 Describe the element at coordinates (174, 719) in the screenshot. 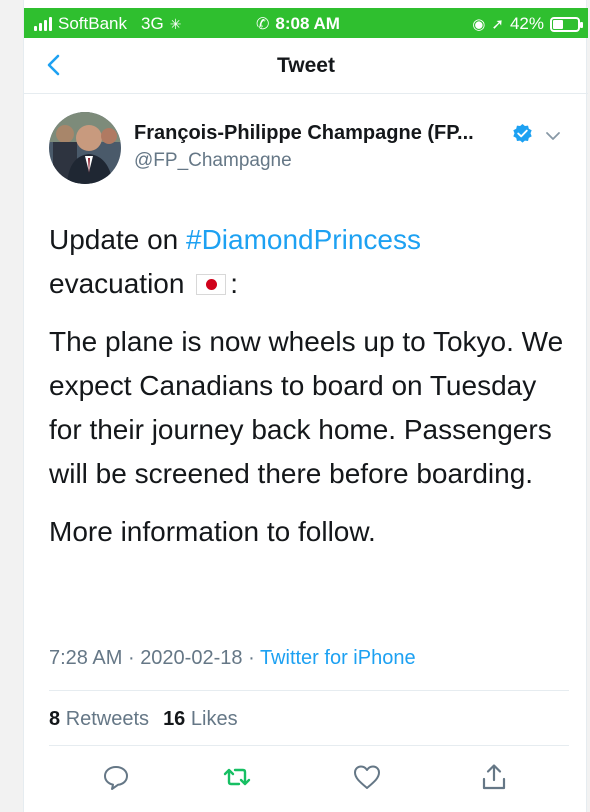

I see `likes-count: 16` at that location.